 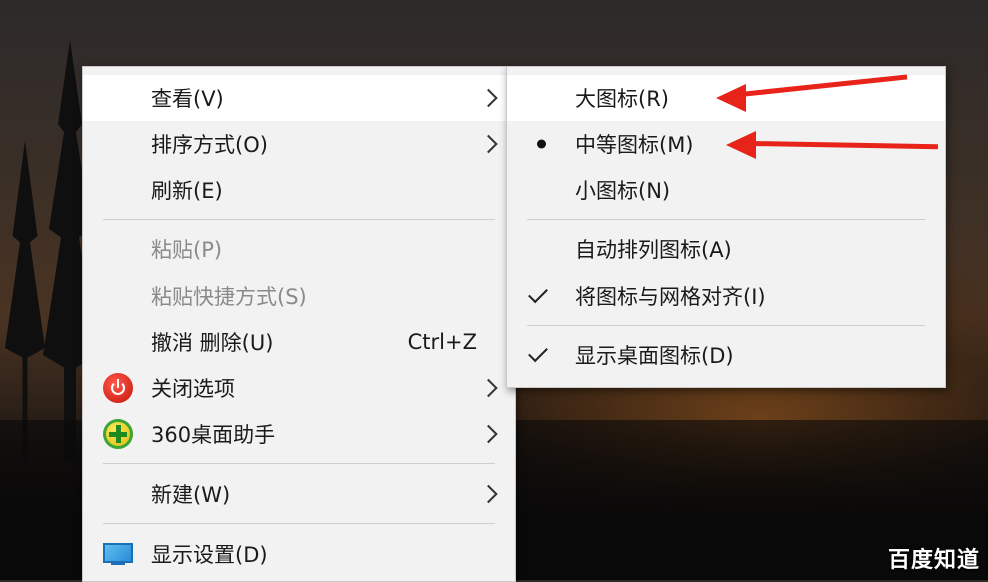 I want to click on menu-item-refresh: 刷新(E), so click(x=299, y=190).